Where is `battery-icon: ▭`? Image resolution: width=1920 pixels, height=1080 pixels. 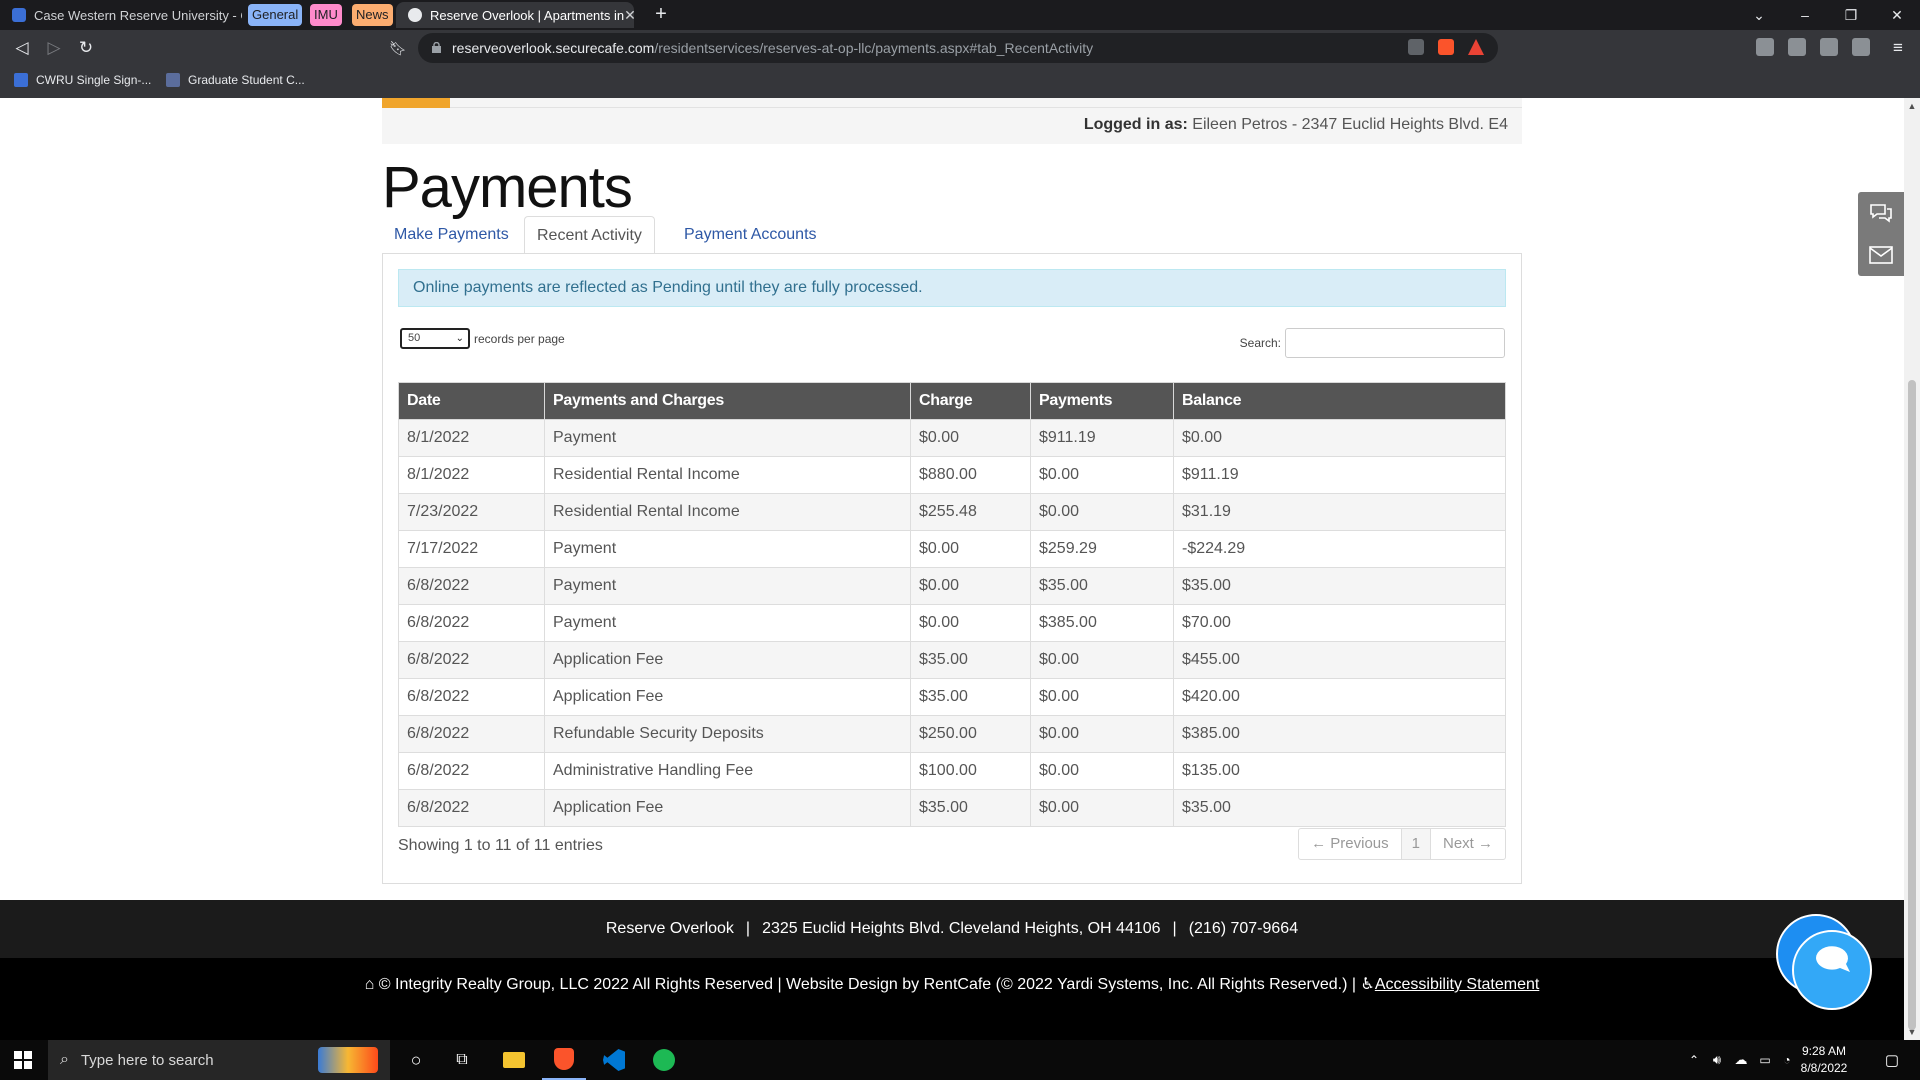
battery-icon: ▭ is located at coordinates (1765, 1060).